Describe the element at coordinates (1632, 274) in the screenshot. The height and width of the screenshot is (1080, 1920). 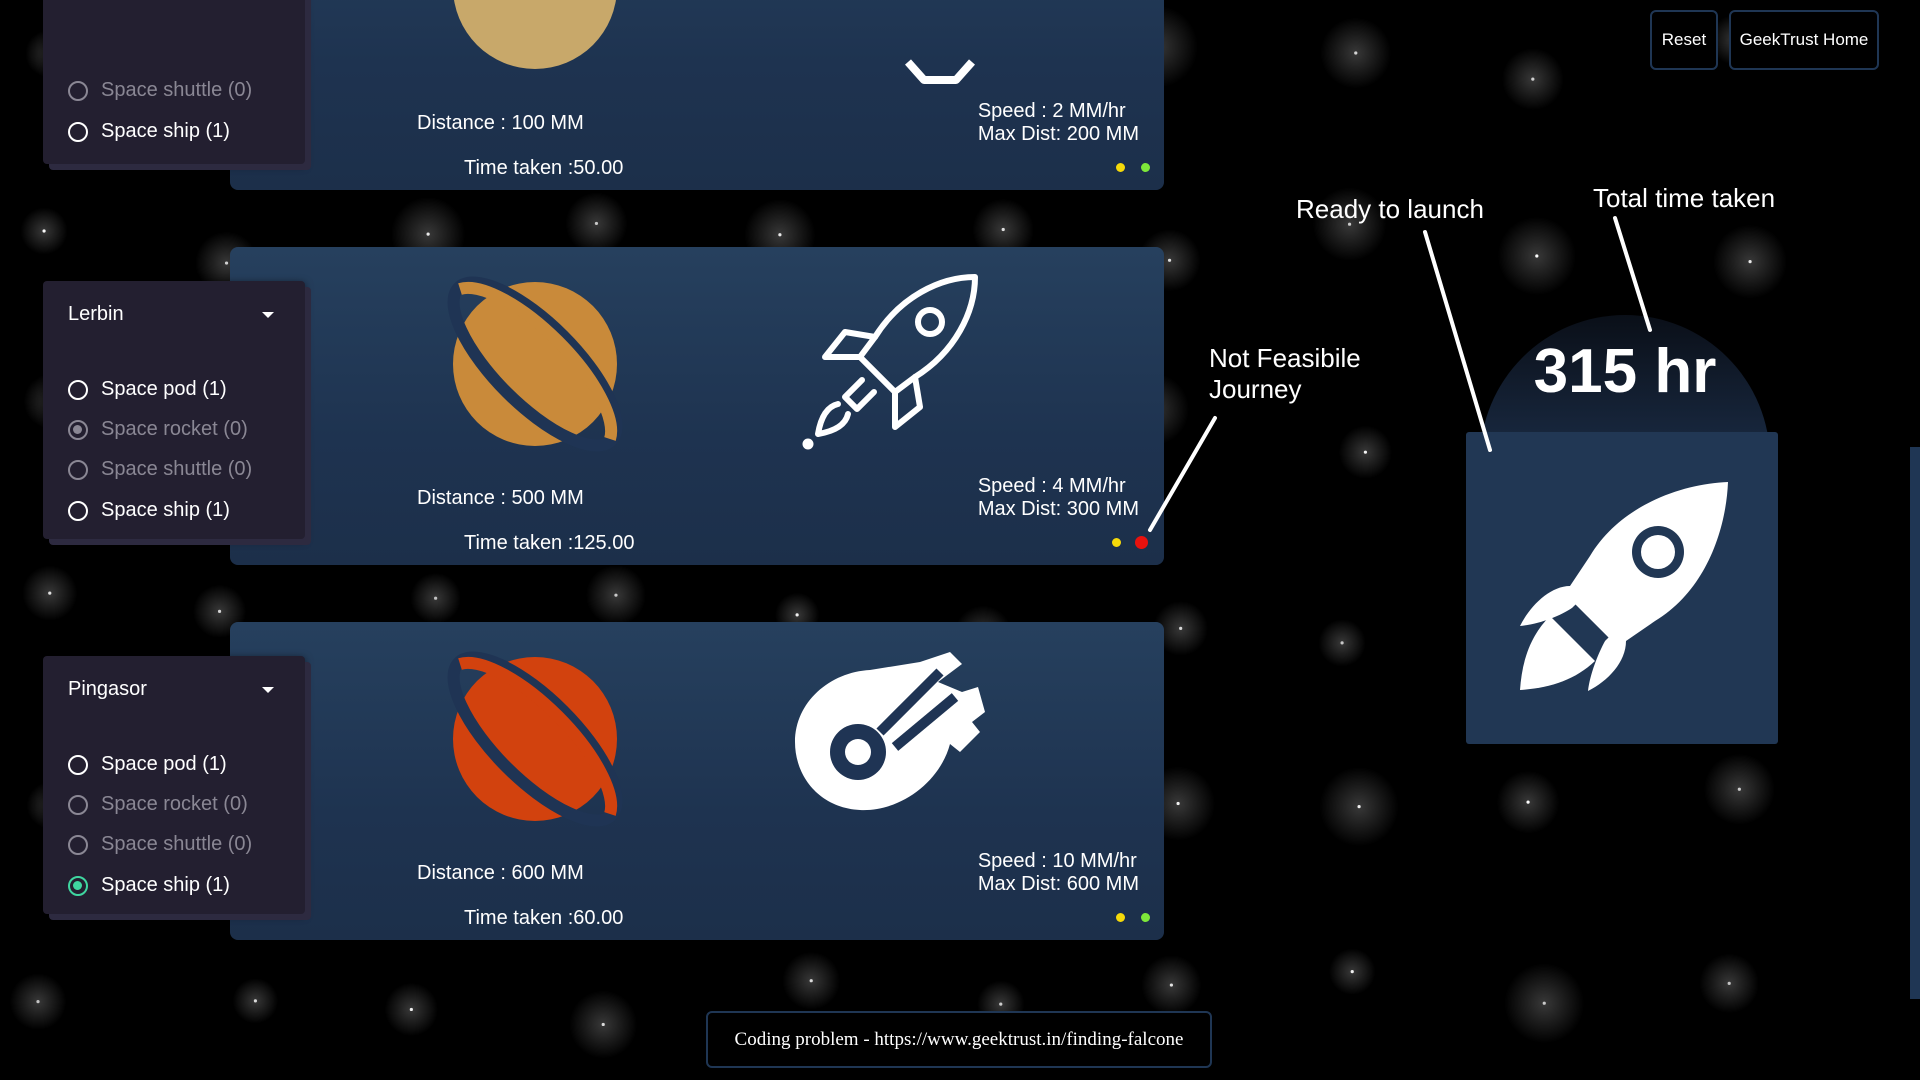
I see `pointer-total` at that location.